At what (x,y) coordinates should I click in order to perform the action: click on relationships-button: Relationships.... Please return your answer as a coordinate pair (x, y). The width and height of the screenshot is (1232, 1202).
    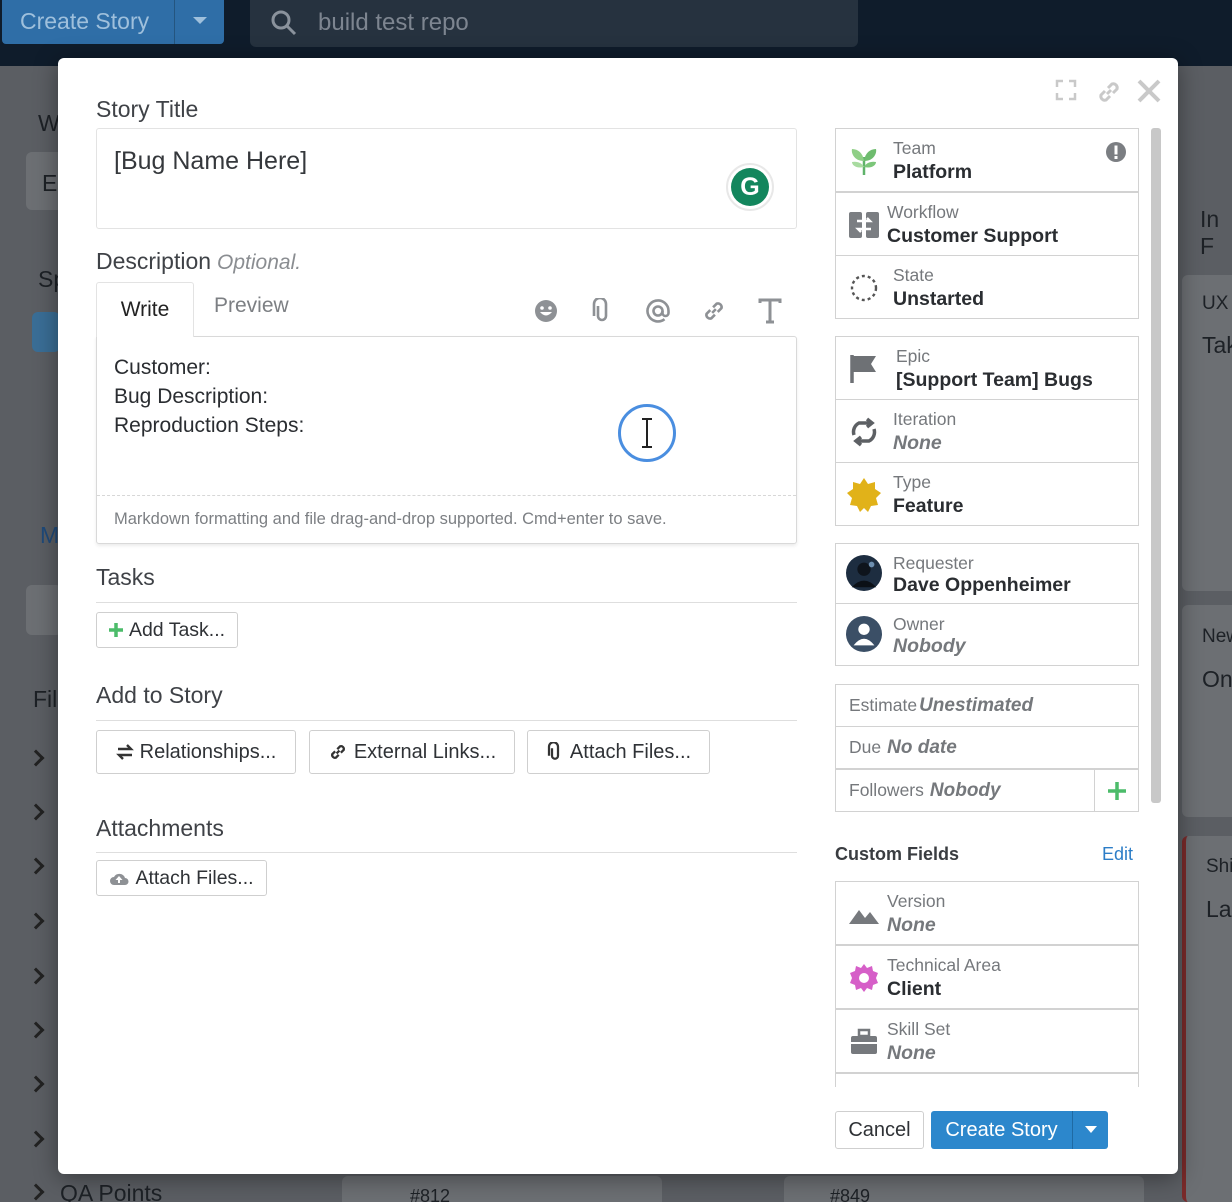
    Looking at the image, I should click on (196, 752).